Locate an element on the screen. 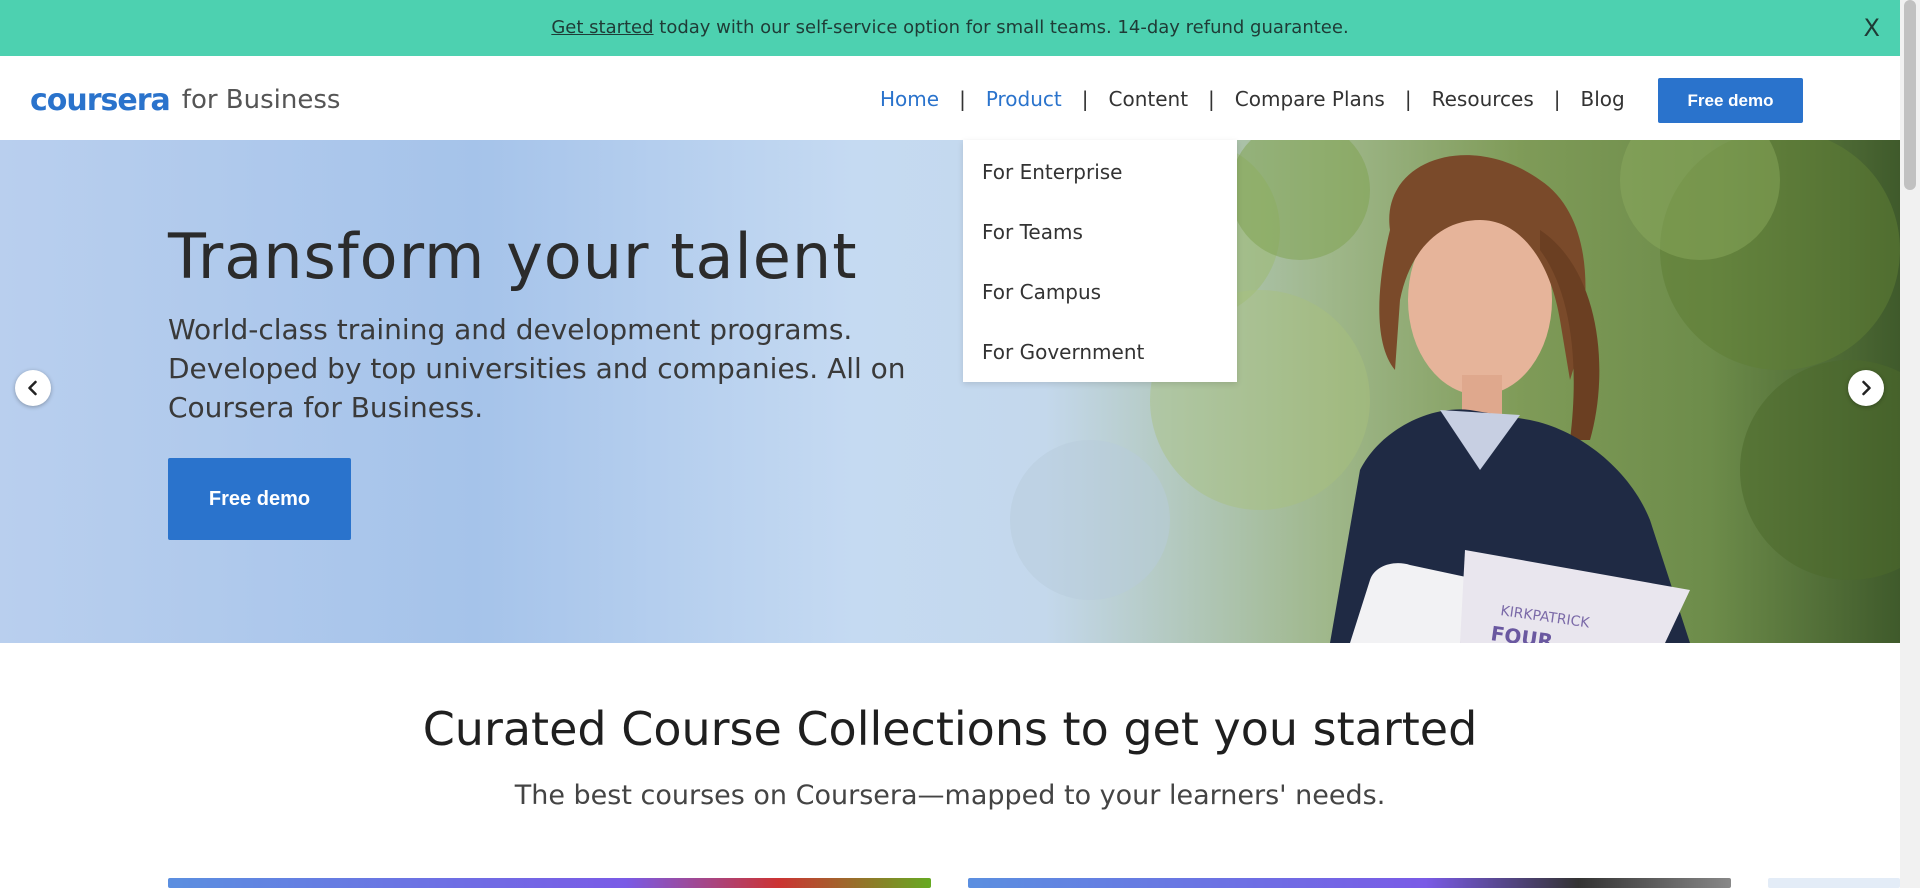  get-started-link: Get started is located at coordinates (602, 27).